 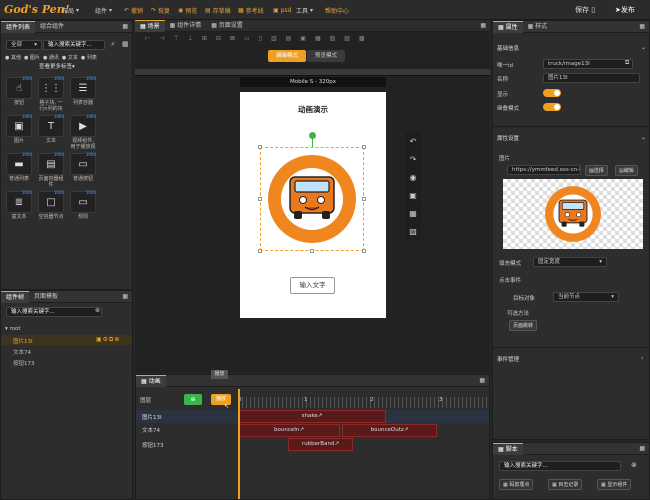 I want to click on save-button: 保存 ▯, so click(x=585, y=10).